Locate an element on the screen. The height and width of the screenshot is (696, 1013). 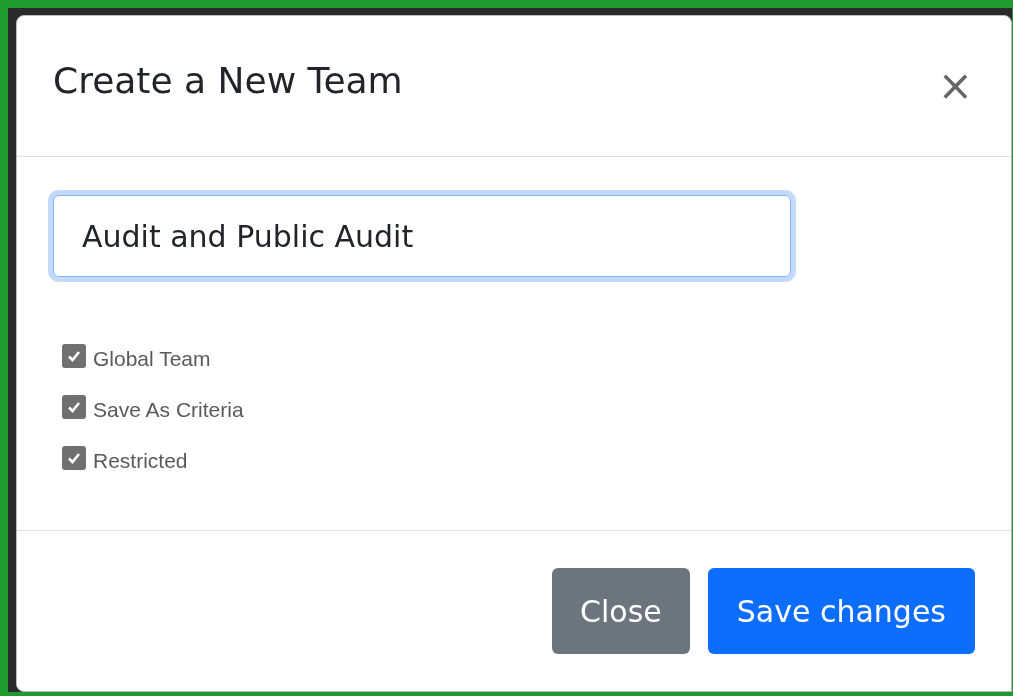
close-button: × is located at coordinates (955, 86).